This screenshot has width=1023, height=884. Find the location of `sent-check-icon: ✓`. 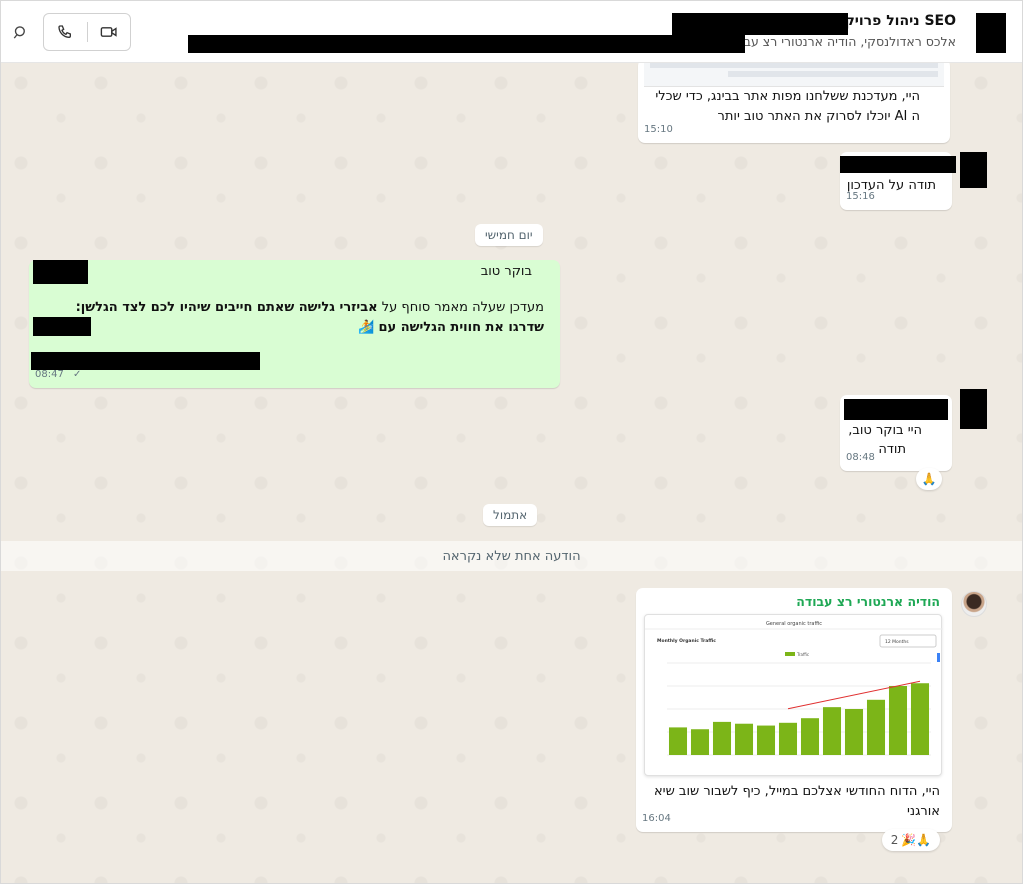

sent-check-icon: ✓ is located at coordinates (77, 374).